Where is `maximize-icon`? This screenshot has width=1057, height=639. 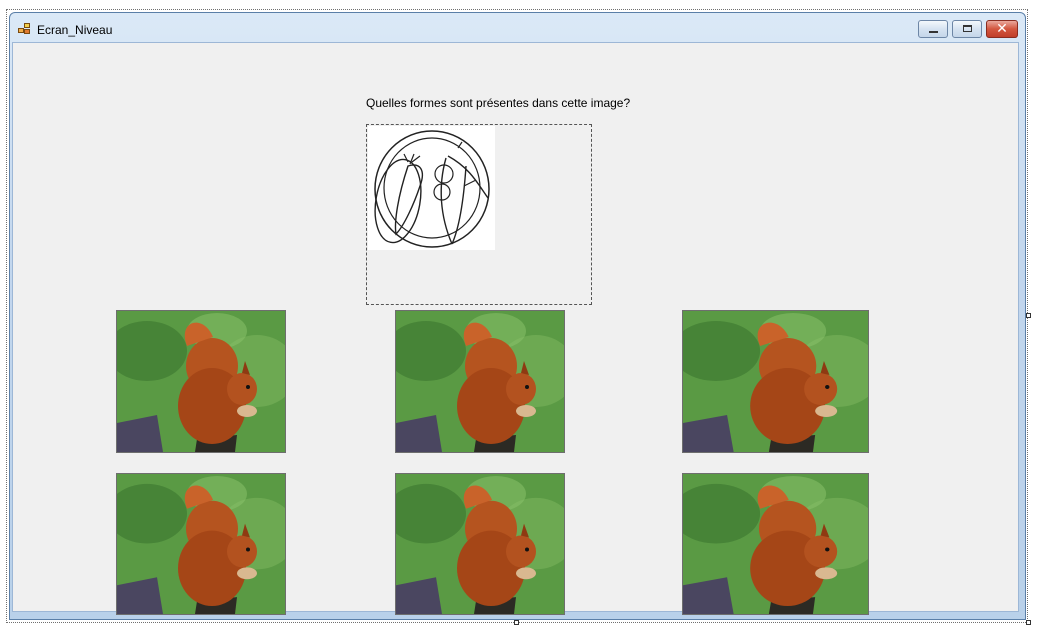 maximize-icon is located at coordinates (967, 28).